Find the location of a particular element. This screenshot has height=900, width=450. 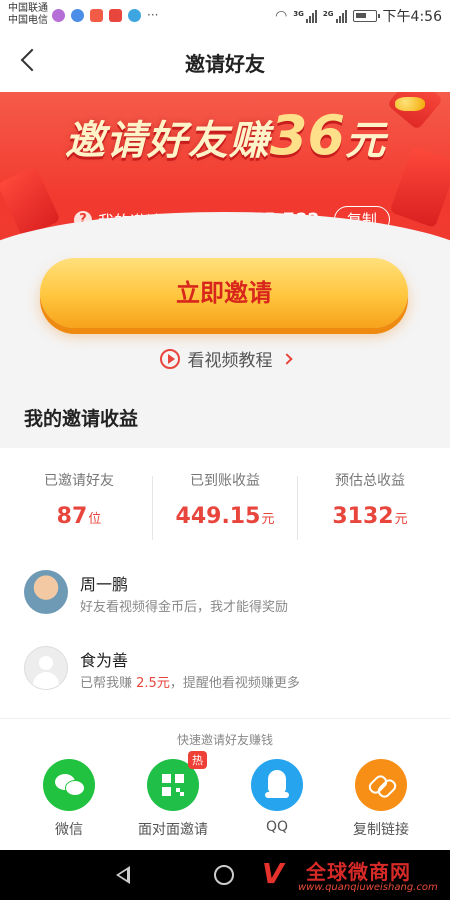

system-navigation-bar: V 全球微商网 www.quanqiuweishang.com is located at coordinates (225, 875).